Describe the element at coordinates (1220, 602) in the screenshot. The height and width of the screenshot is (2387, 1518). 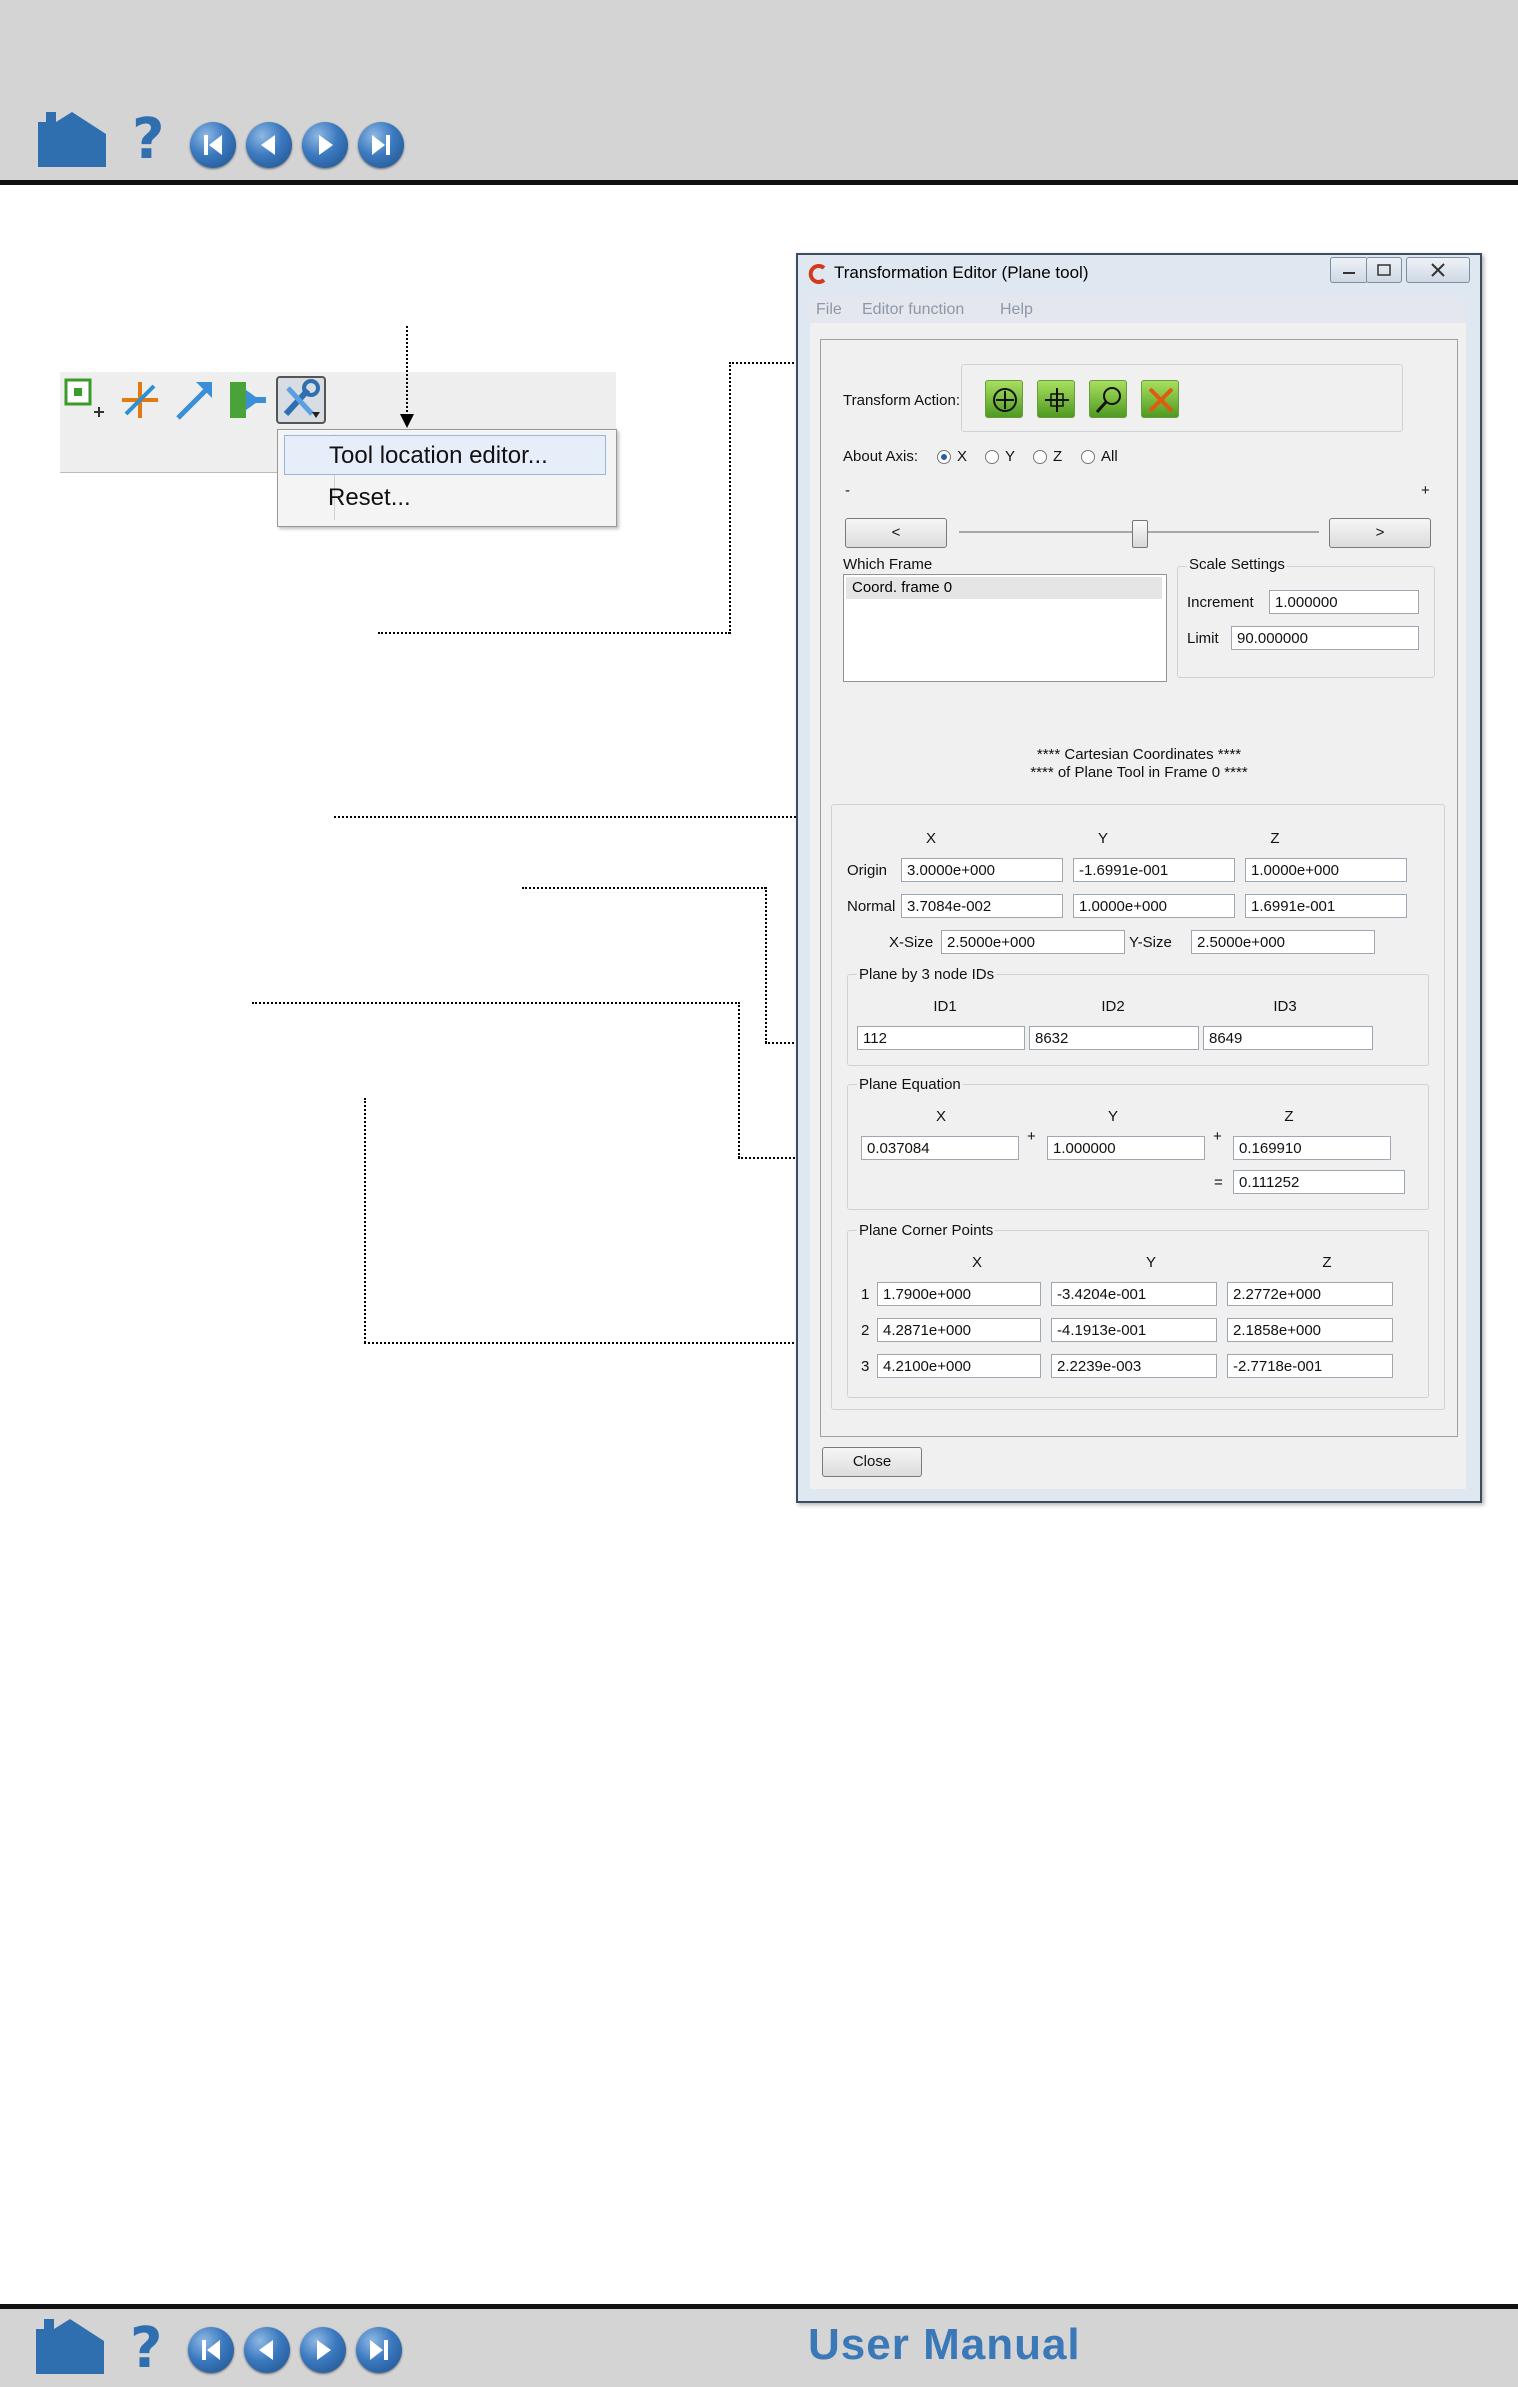
I see `increment-label: Increment` at that location.